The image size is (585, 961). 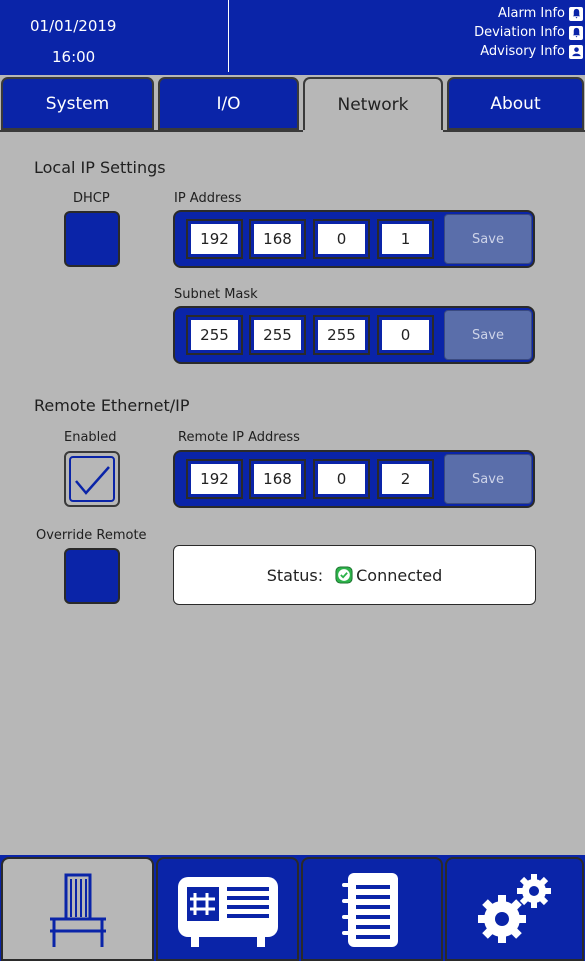 I want to click on tab-about: About, so click(x=515, y=103).